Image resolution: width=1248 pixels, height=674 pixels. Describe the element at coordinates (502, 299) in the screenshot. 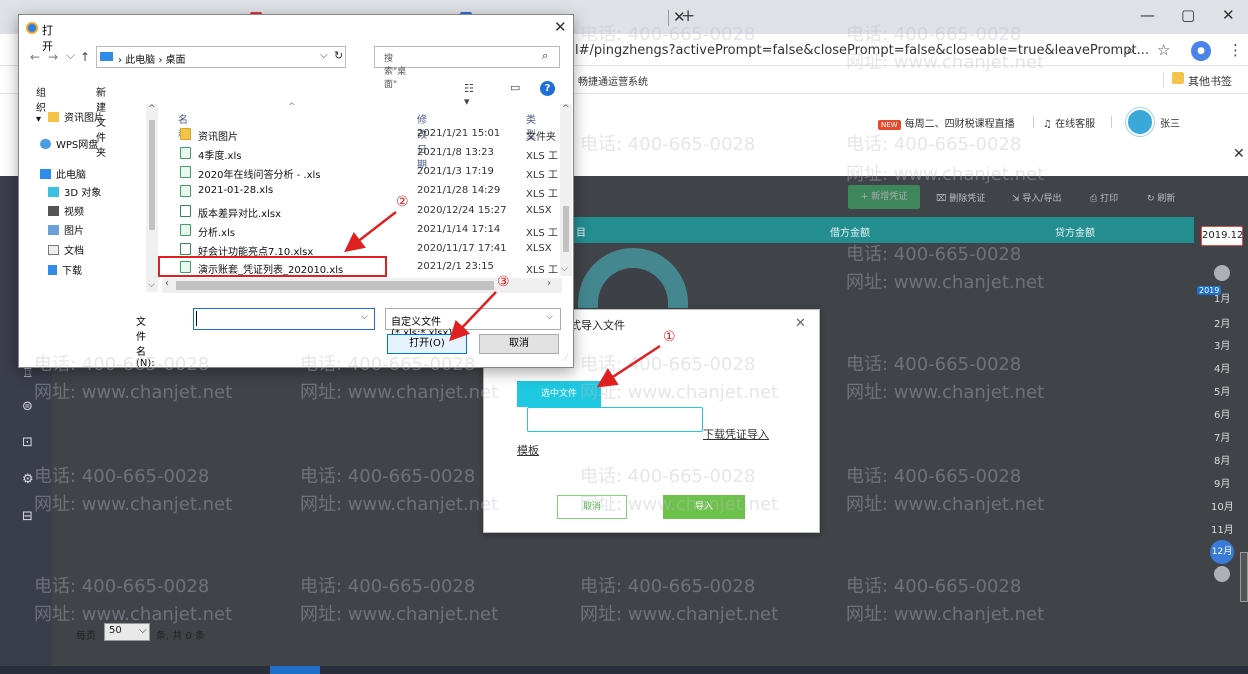

I see `arrow-icon` at that location.